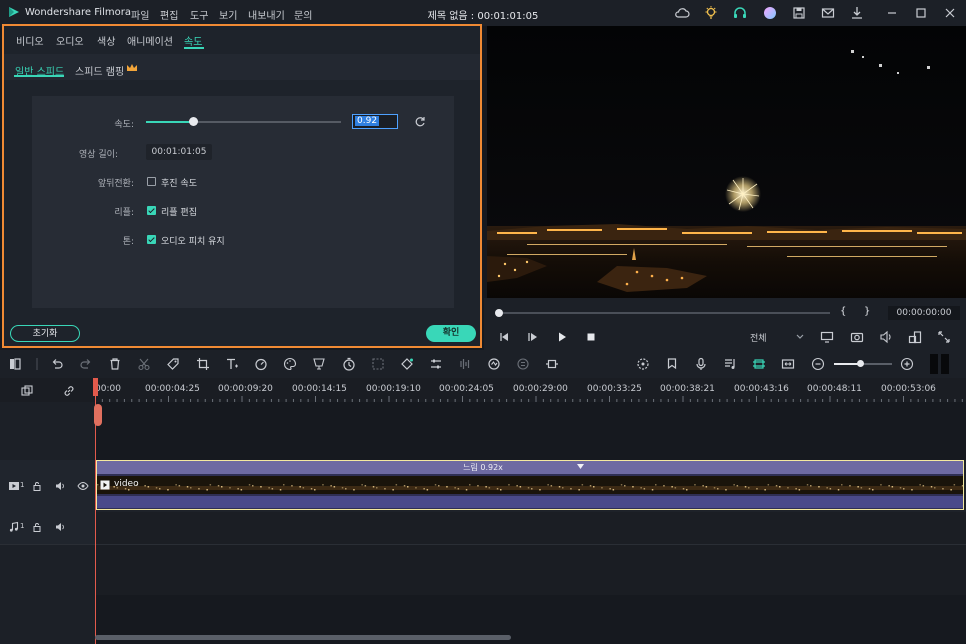  Describe the element at coordinates (860, 363) in the screenshot. I see `zoom-slider-thumb` at that location.